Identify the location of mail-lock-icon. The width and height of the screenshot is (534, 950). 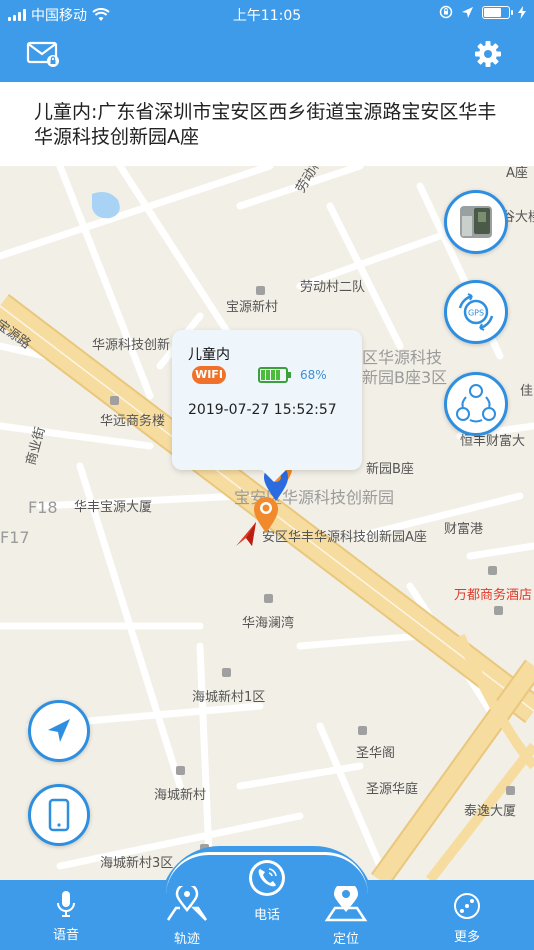
(42, 54).